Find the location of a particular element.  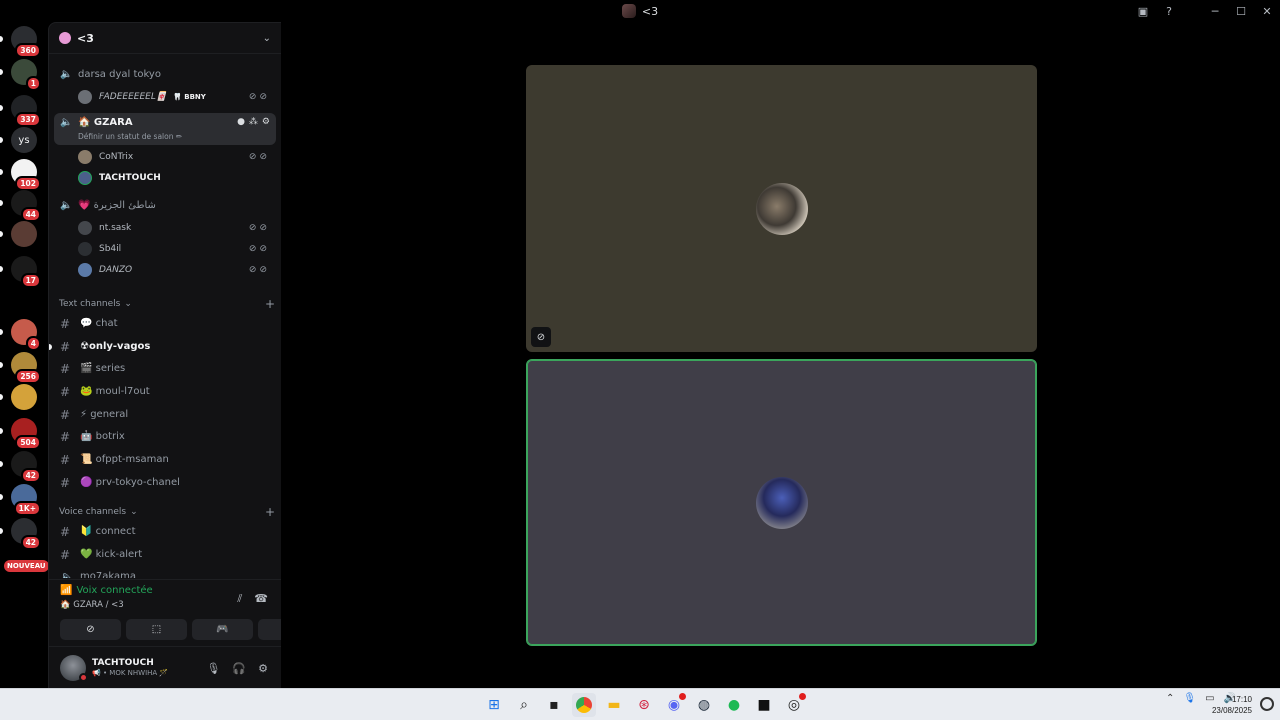

avatar is located at coordinates (74, 668).